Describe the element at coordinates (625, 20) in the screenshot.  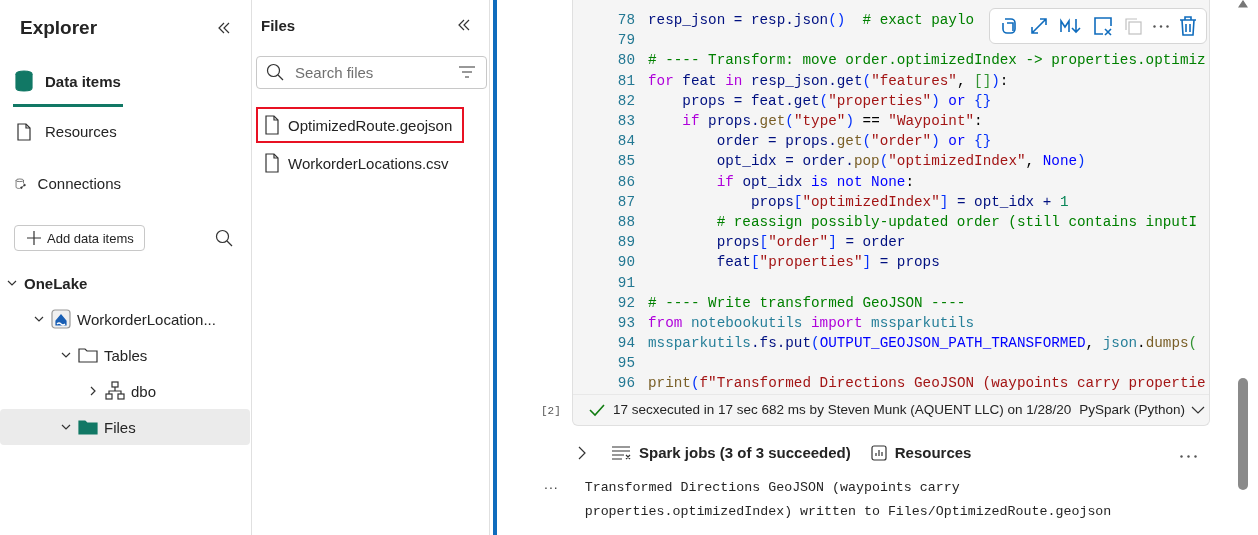
I see `line-number: 78` at that location.